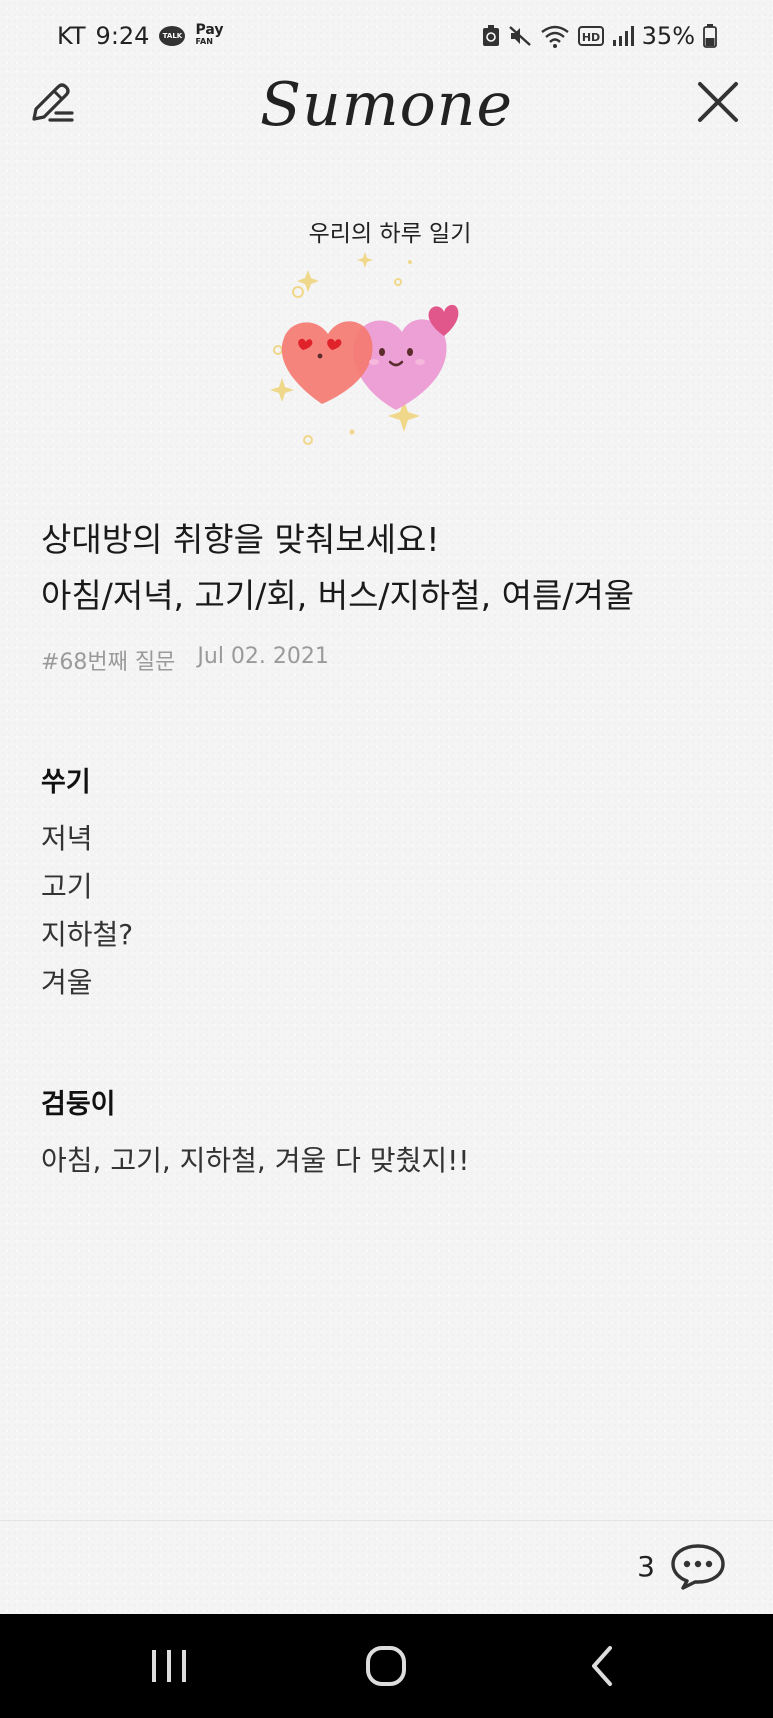 This screenshot has height=1718, width=773. What do you see at coordinates (87, 934) in the screenshot?
I see `answer-line: 지하철?` at bounding box center [87, 934].